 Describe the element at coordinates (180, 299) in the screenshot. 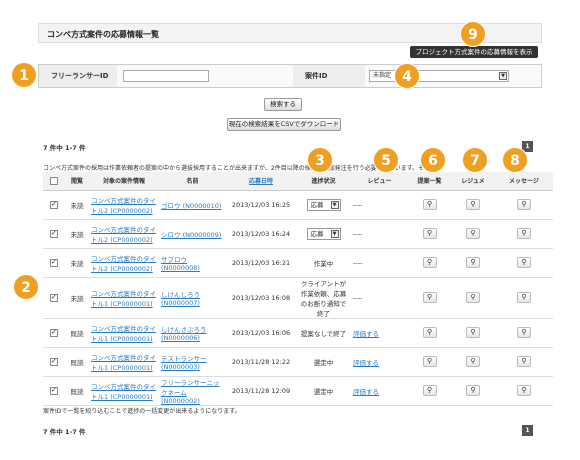

I see `freelancer-link: しけんしろう (N0000007)` at that location.